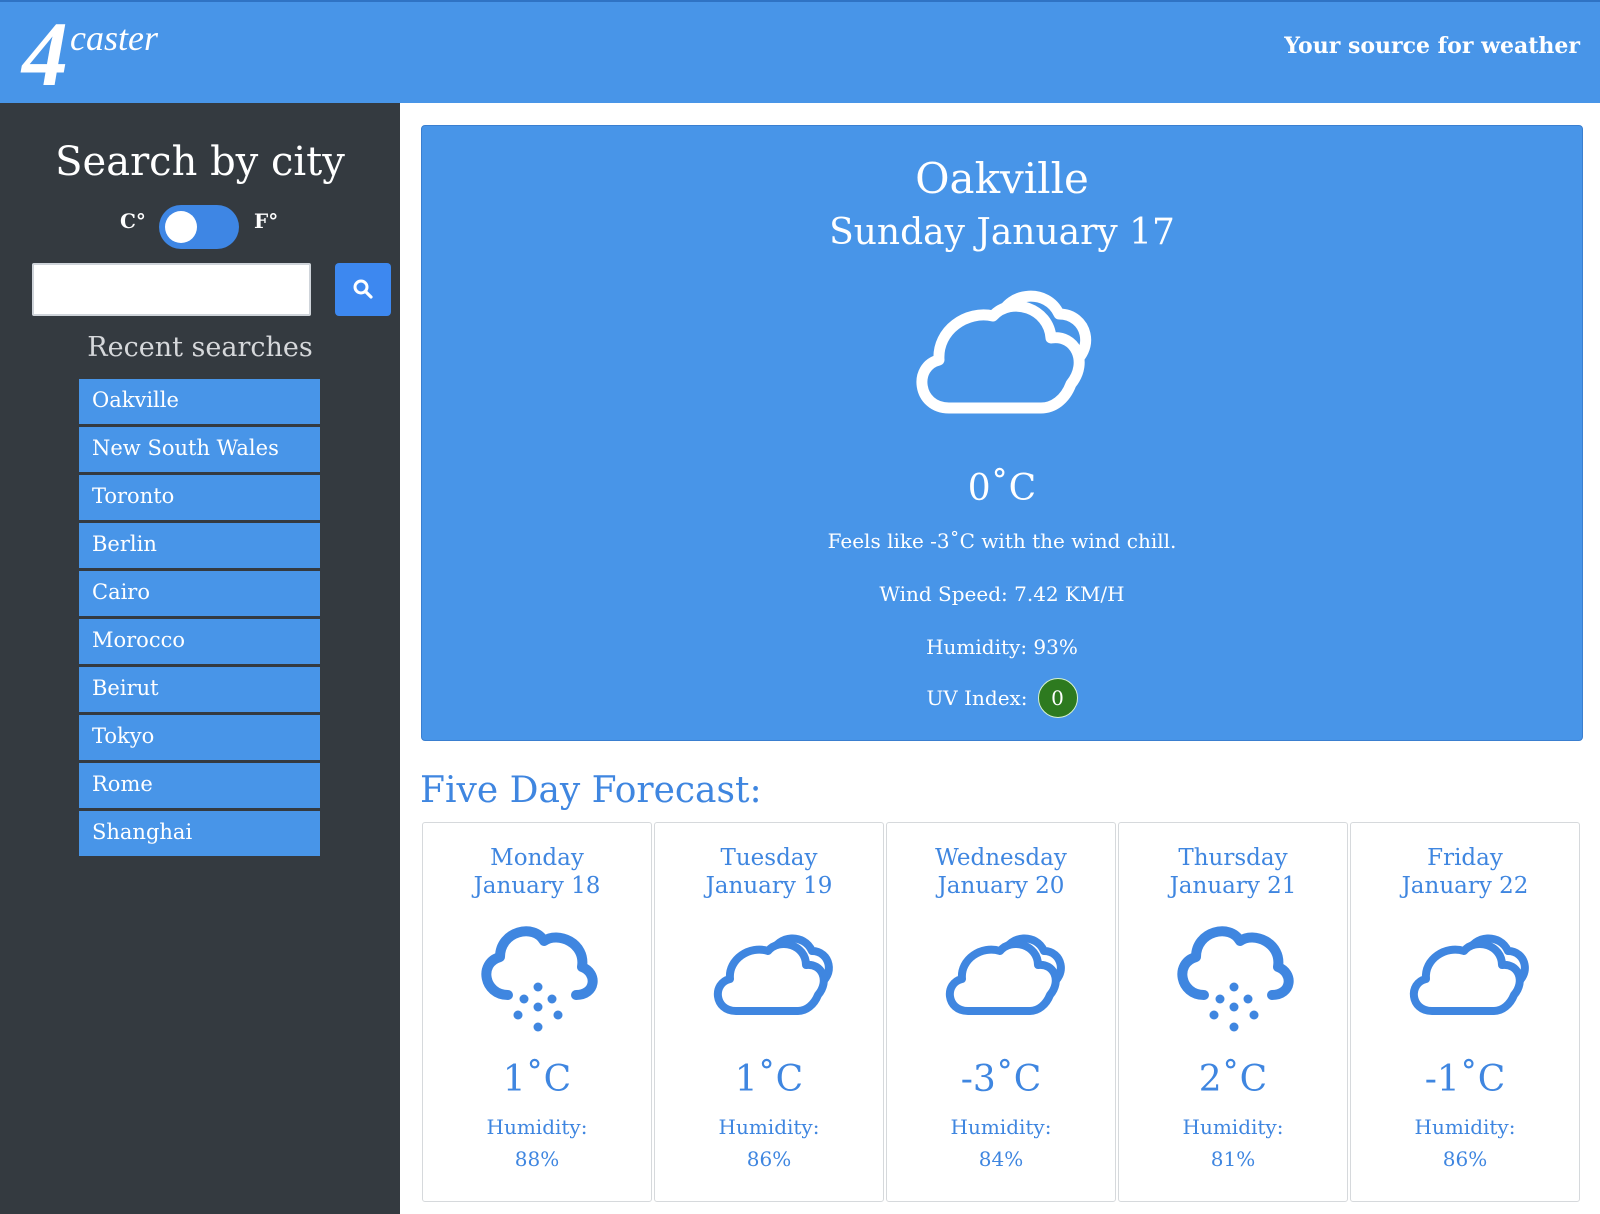 Image resolution: width=1600 pixels, height=1214 pixels. What do you see at coordinates (199, 641) in the screenshot?
I see `recent-search-item: Morocco` at bounding box center [199, 641].